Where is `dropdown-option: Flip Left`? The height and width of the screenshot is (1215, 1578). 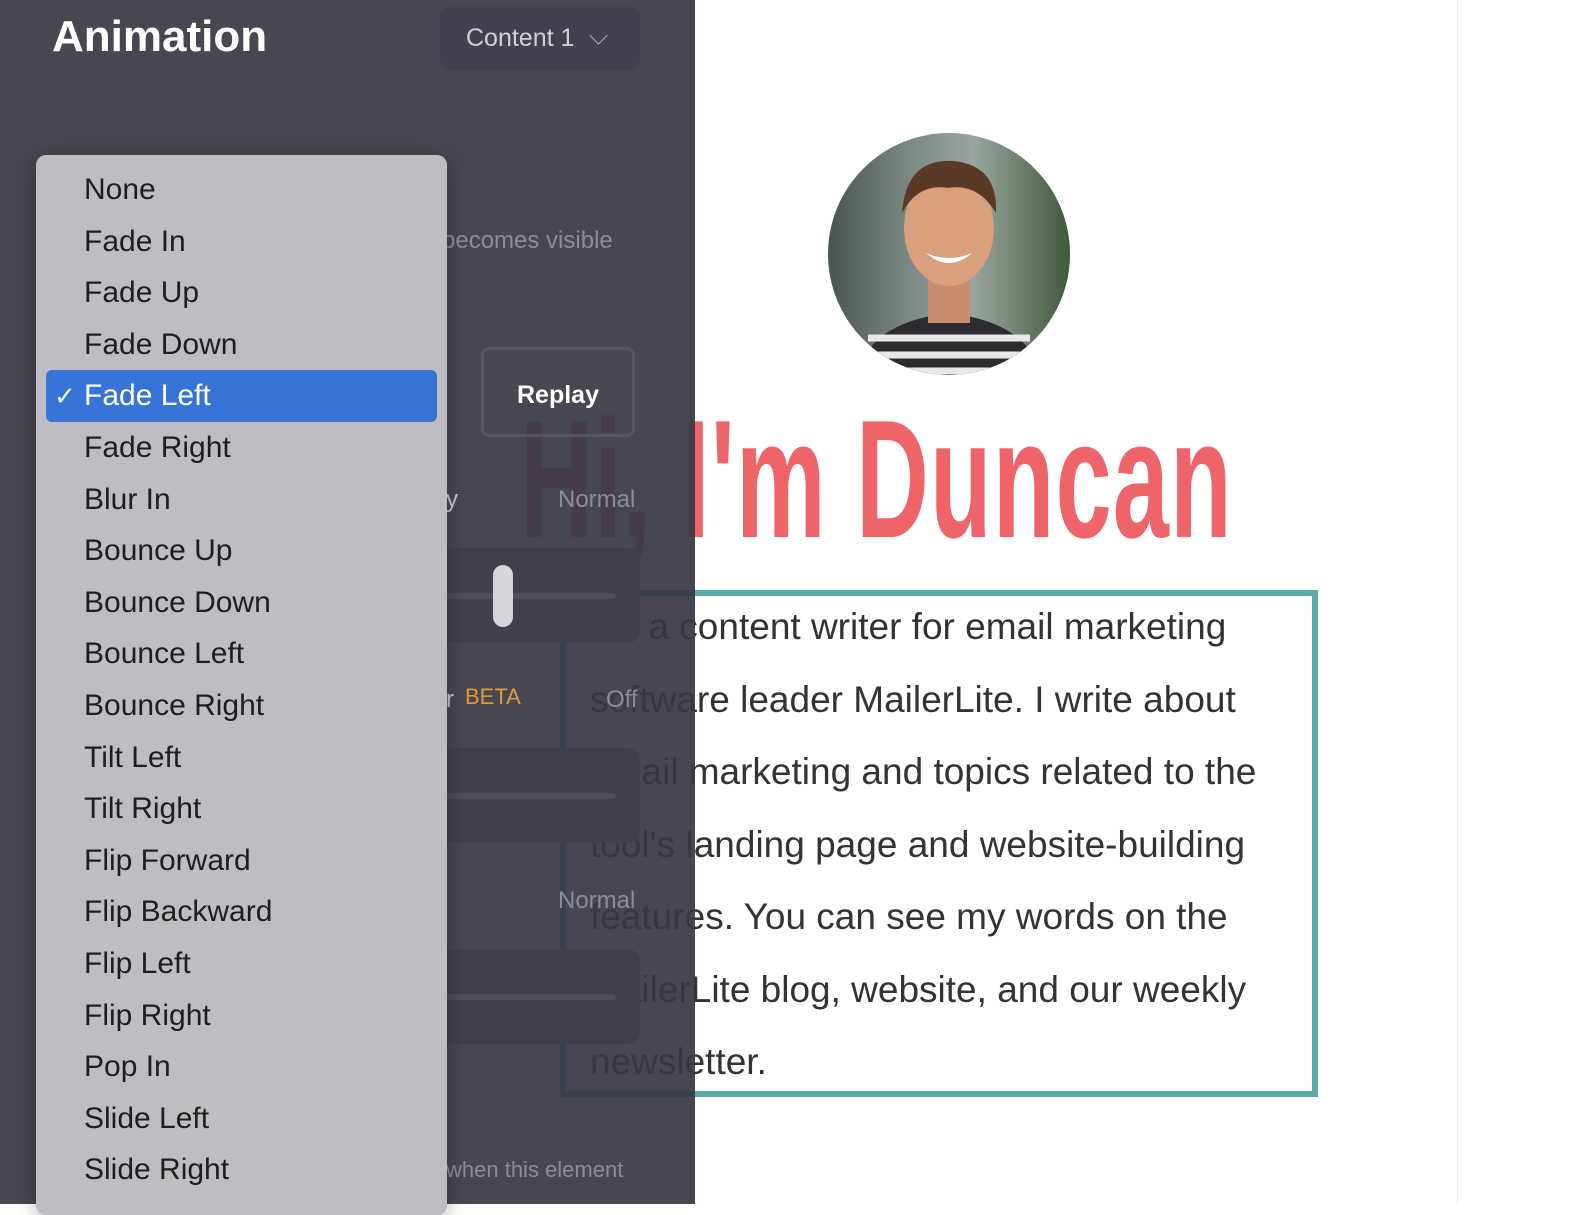
dropdown-option: Flip Left is located at coordinates (241, 964).